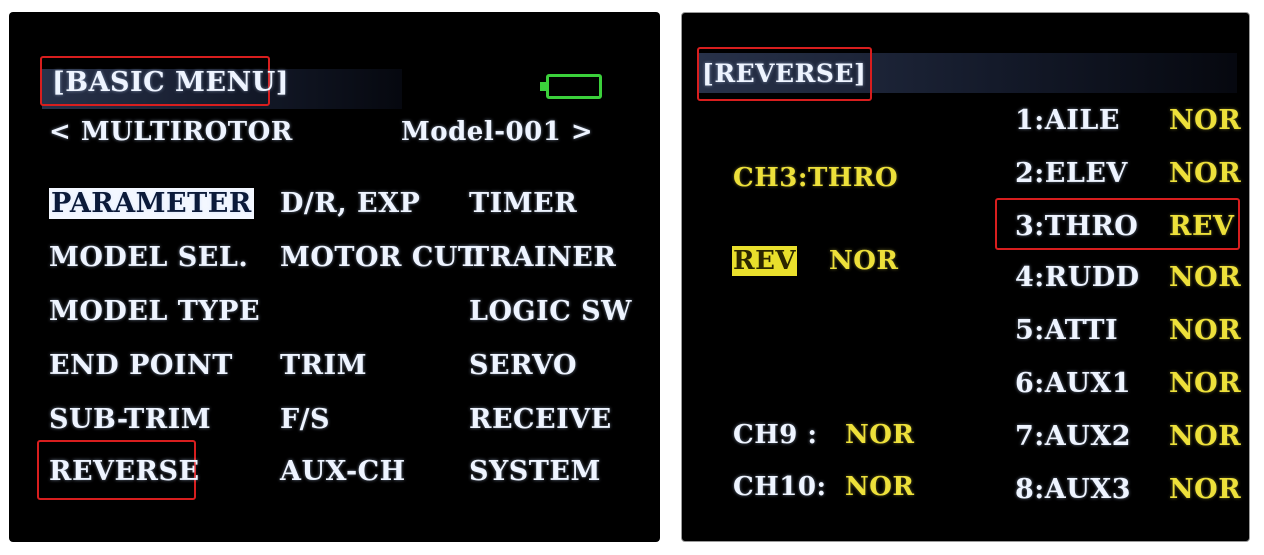 The image size is (1264, 555). What do you see at coordinates (130, 419) in the screenshot?
I see `menu-item-sub-trim: SUB-TRIM` at bounding box center [130, 419].